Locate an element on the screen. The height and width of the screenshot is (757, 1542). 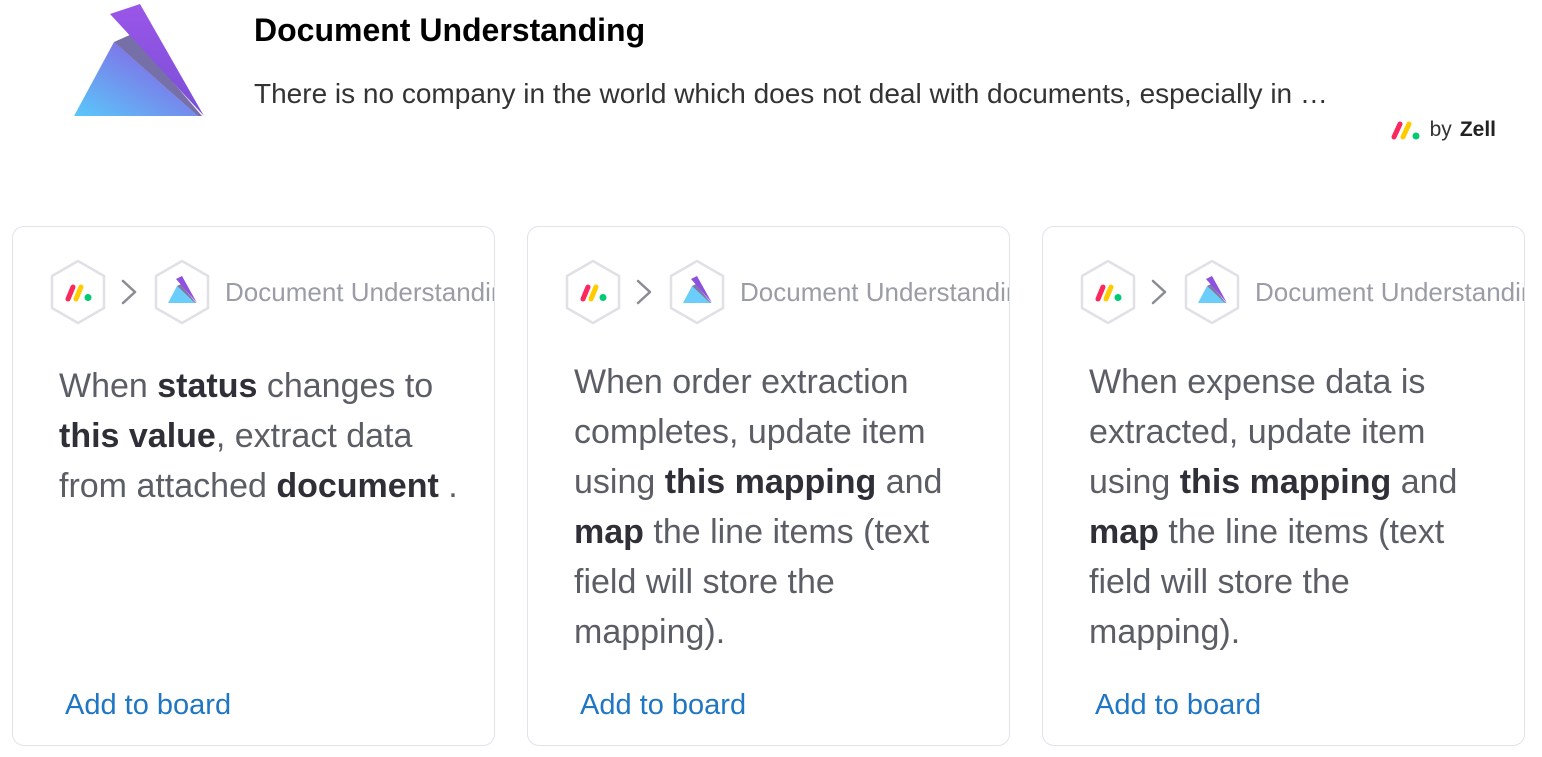
recipe-text-segment: . is located at coordinates (448, 486).